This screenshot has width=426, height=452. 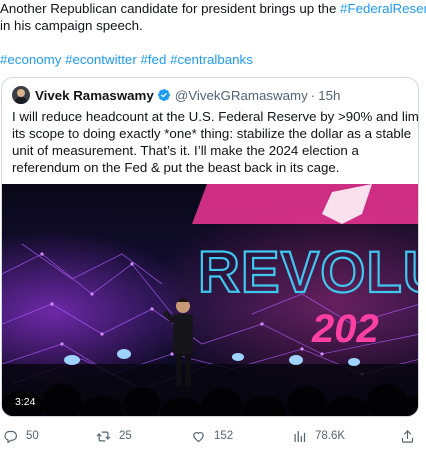 What do you see at coordinates (241, 95) in the screenshot?
I see `author-handle: @VivekGRamaswamy` at bounding box center [241, 95].